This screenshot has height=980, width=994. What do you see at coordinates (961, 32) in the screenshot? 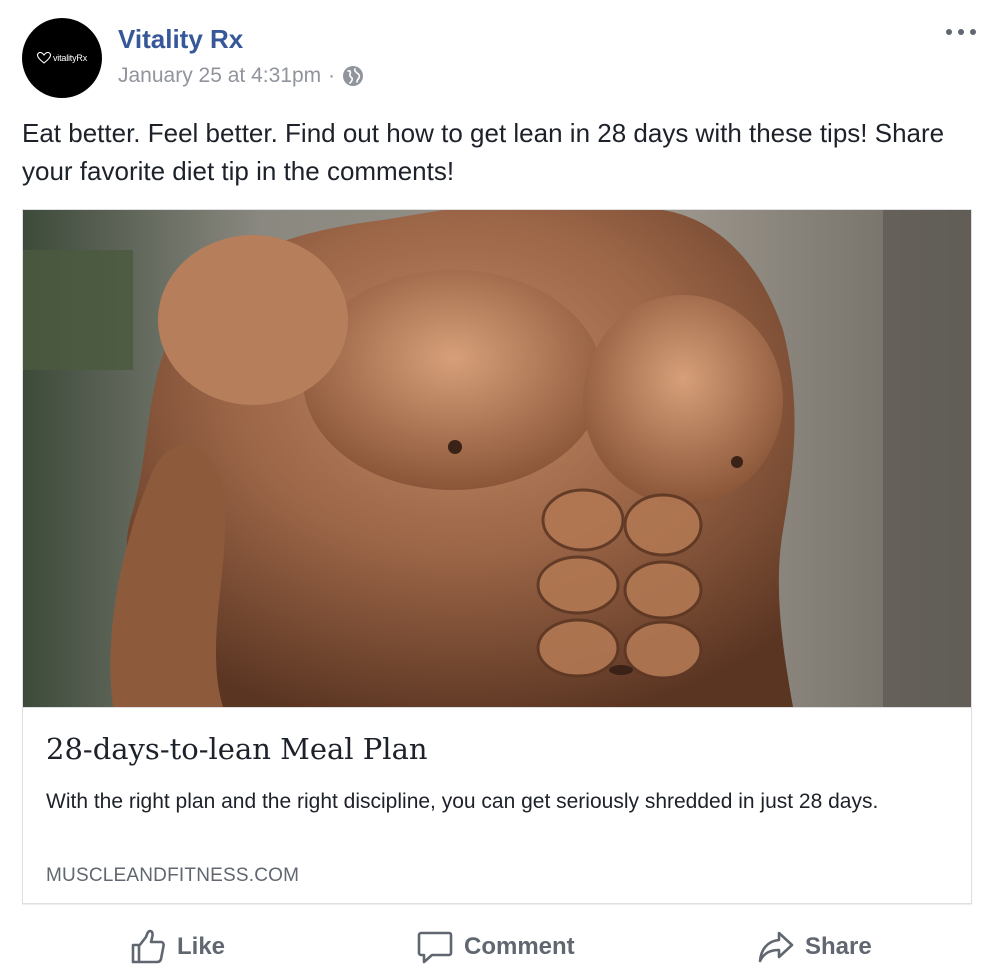
I see `more-options-icon` at bounding box center [961, 32].